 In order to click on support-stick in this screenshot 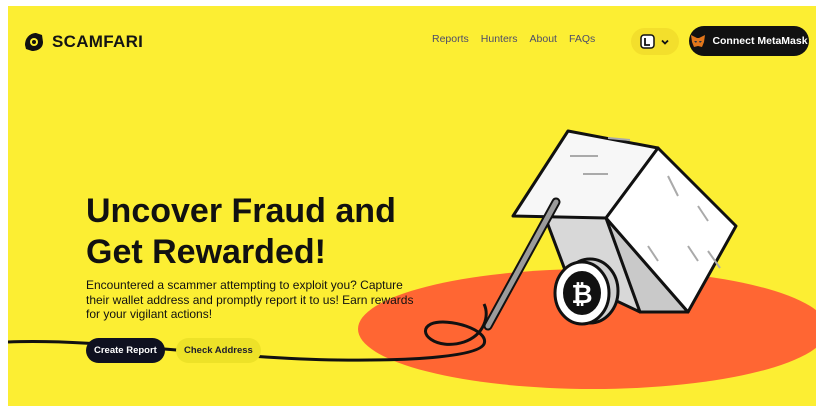, I will do `click(522, 264)`.